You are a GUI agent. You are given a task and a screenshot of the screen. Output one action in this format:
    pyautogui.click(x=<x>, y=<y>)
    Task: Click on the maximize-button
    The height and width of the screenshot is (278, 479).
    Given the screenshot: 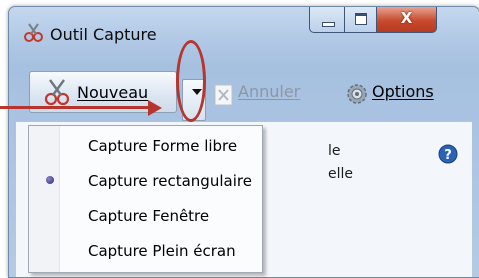 What is the action you would take?
    pyautogui.click(x=361, y=20)
    